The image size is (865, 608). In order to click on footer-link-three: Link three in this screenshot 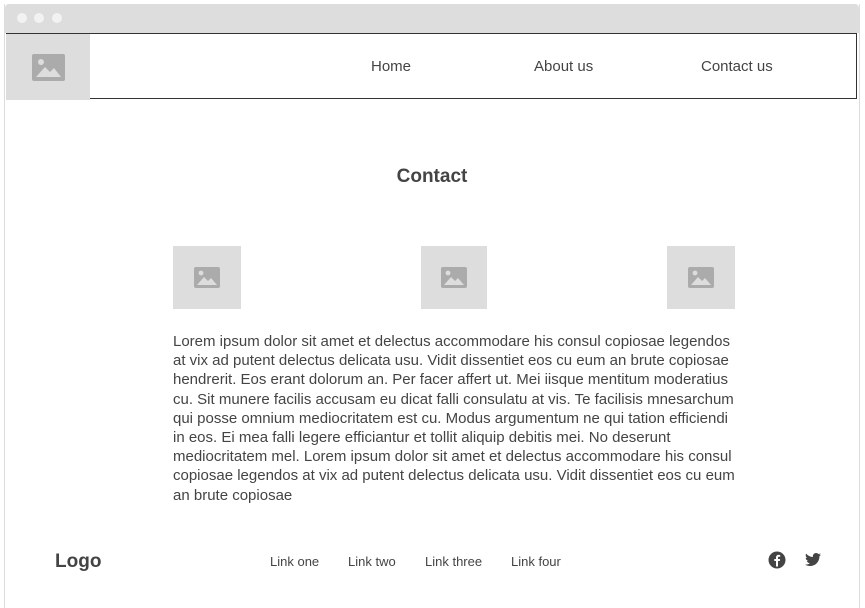, I will do `click(453, 561)`.